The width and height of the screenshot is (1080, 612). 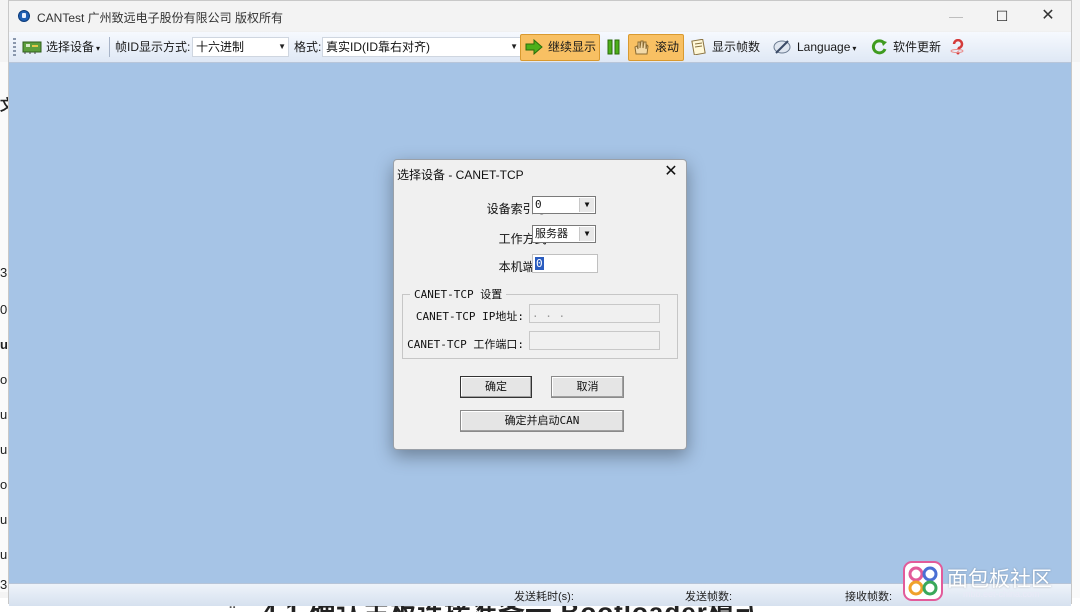 What do you see at coordinates (14, 47) in the screenshot?
I see `toolbar-grip-icon` at bounding box center [14, 47].